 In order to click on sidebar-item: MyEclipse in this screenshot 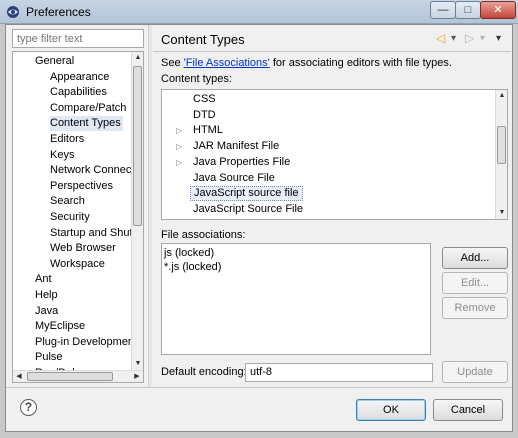, I will do `click(60, 326)`.